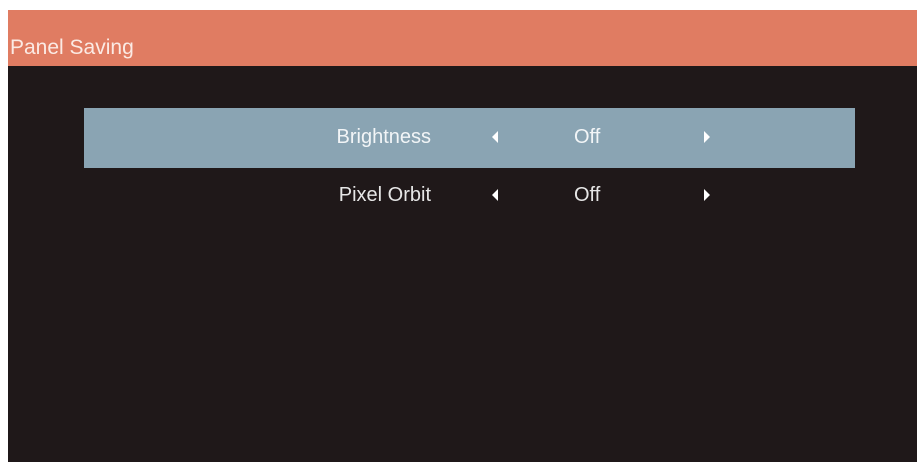 The height and width of the screenshot is (462, 917). I want to click on menu-item-label: Brightness, so click(384, 137).